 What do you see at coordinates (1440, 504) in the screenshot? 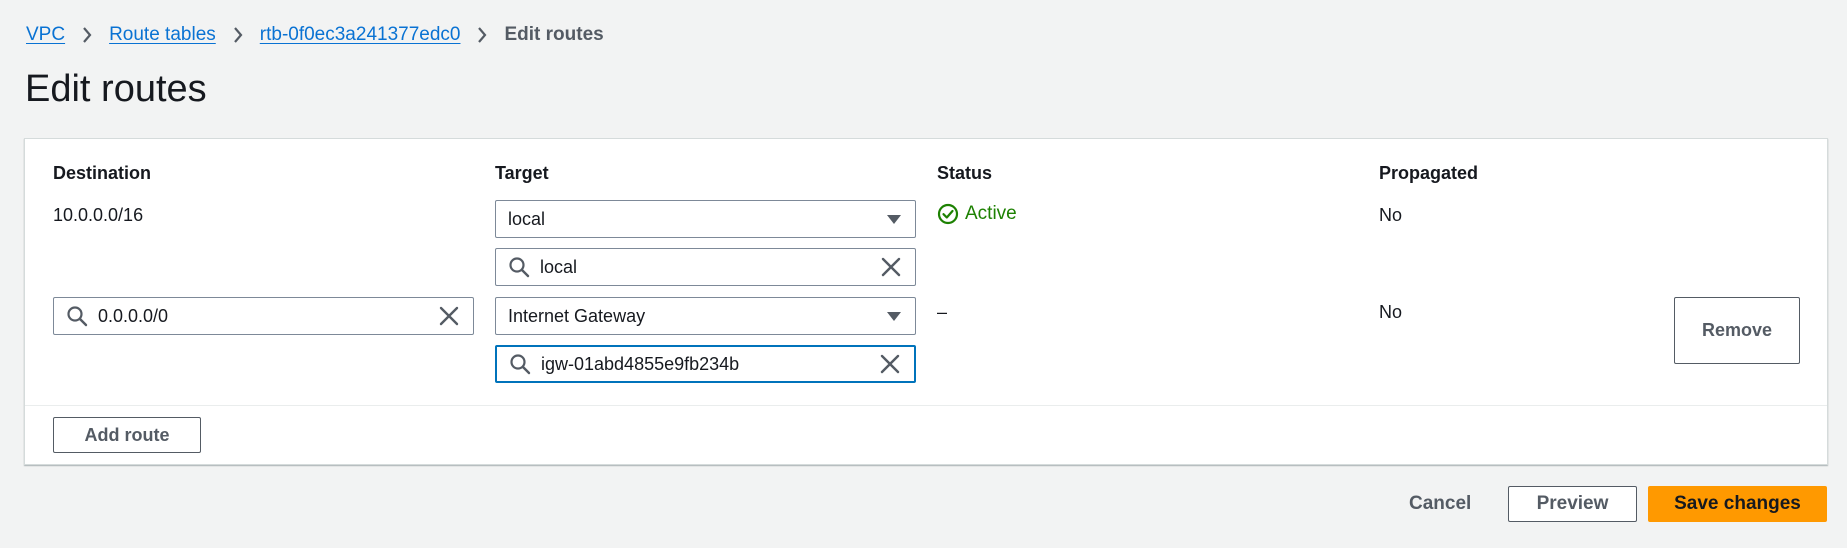
I see `cancel-button: Cancel` at bounding box center [1440, 504].